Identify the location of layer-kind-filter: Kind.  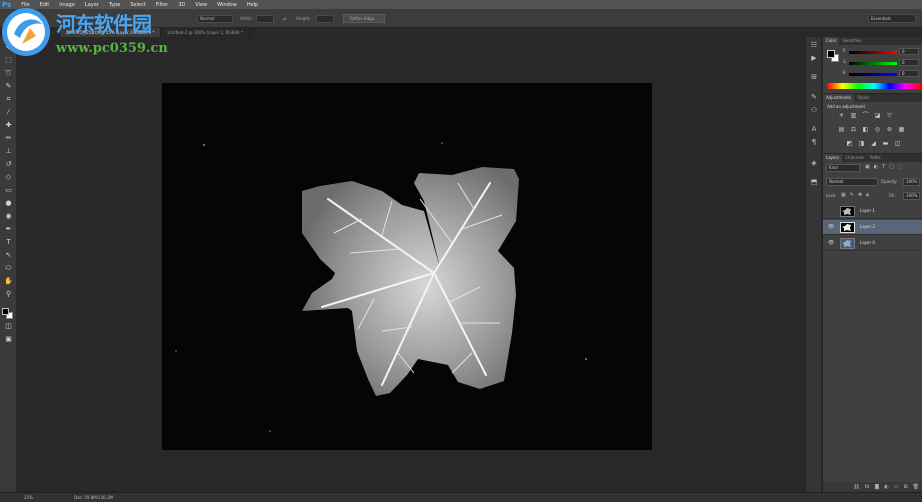
(843, 168).